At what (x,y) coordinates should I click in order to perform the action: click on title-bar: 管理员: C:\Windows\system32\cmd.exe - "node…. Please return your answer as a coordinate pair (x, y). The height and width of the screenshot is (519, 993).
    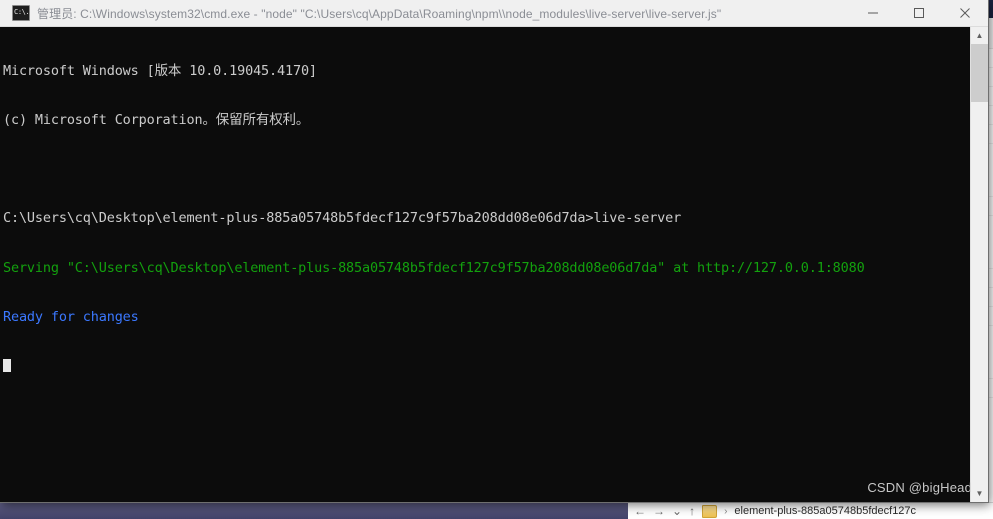
    Looking at the image, I should click on (494, 13).